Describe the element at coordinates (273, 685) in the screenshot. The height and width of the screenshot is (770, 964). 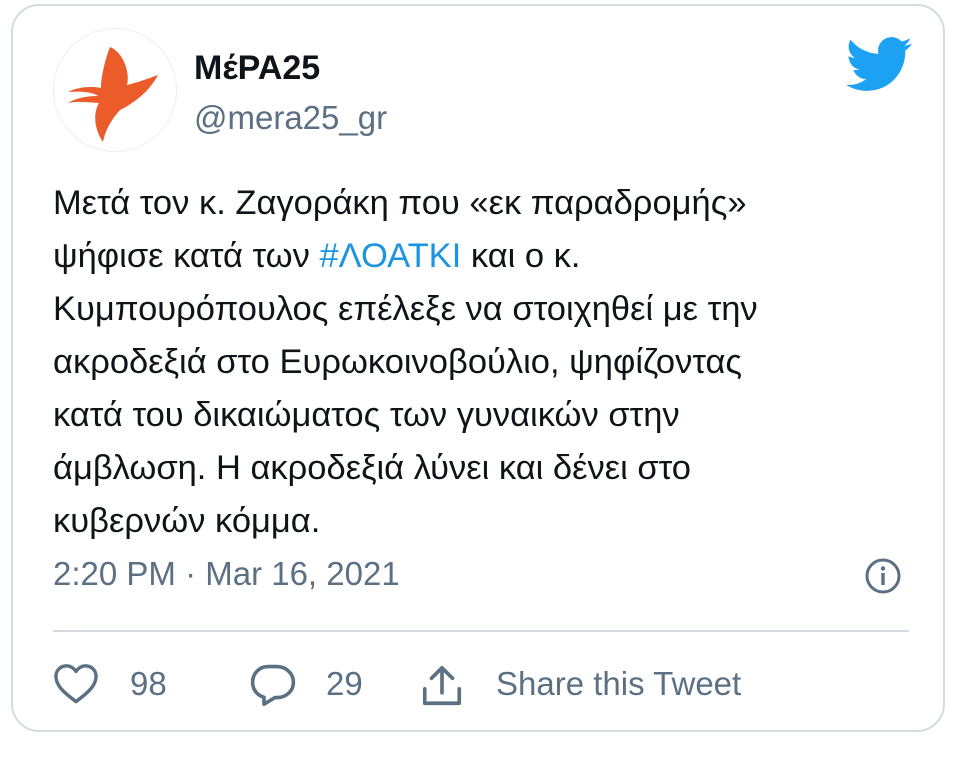
I see `reply-icon` at that location.